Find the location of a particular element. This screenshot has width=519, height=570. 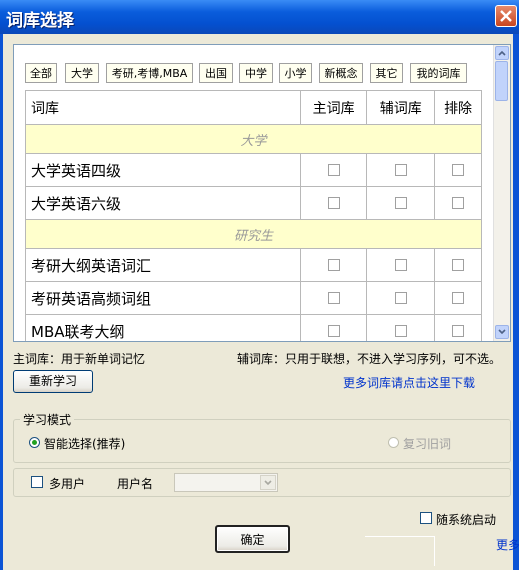

startup-label: 随系统启动 is located at coordinates (466, 520).